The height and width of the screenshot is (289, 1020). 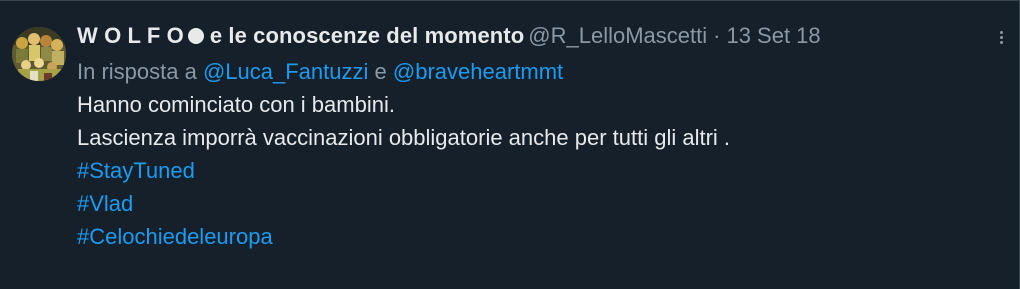 What do you see at coordinates (236, 104) in the screenshot?
I see `tweet-text-line: Hanno cominciato con i bambini.` at bounding box center [236, 104].